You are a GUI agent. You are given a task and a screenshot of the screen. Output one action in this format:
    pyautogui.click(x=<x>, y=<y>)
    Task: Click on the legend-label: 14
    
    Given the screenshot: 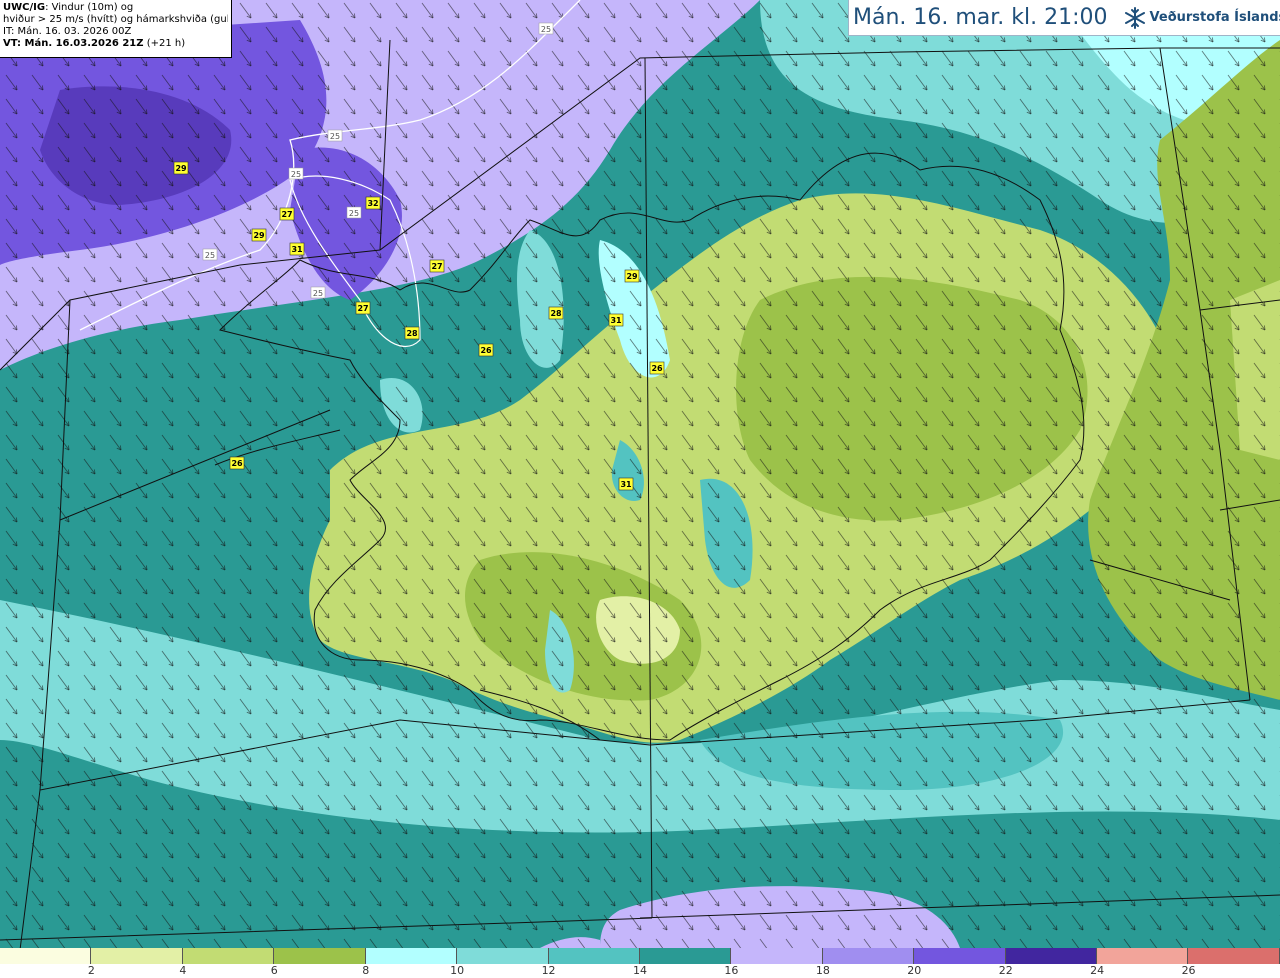 What is the action you would take?
    pyautogui.click(x=640, y=970)
    